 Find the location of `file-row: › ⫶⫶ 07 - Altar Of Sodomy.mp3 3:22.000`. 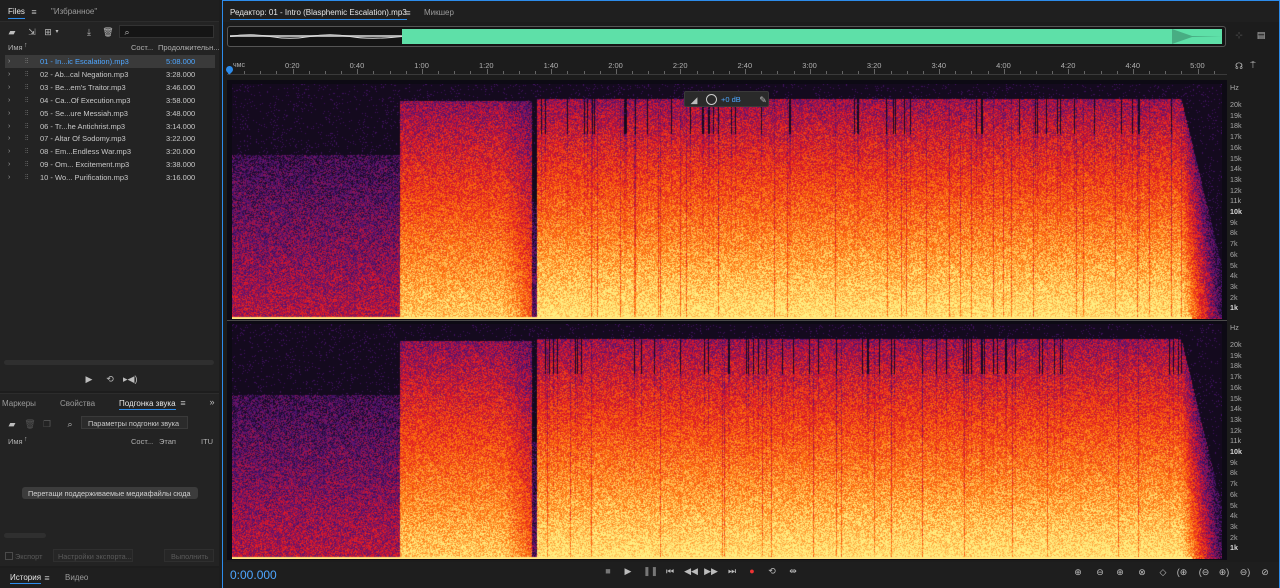

file-row: › ⫶⫶ 07 - Altar Of Sodomy.mp3 3:22.000 is located at coordinates (110, 138).